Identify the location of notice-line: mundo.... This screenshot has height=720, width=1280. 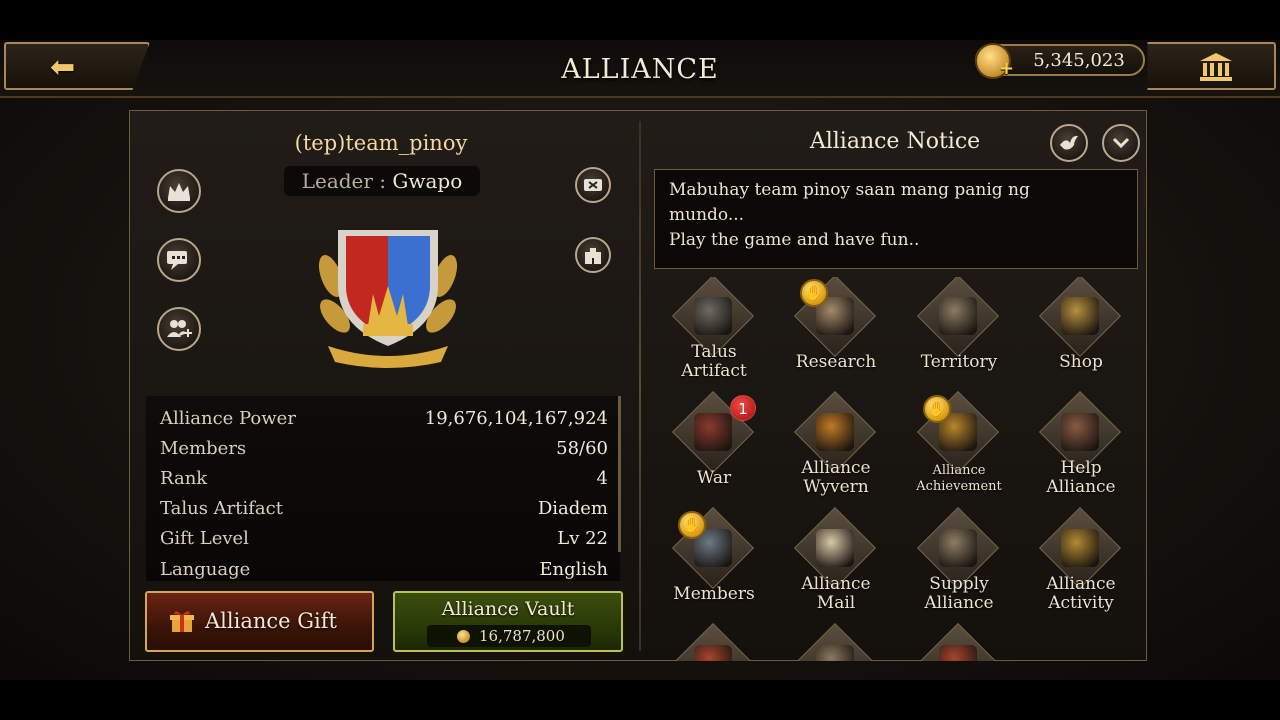
(707, 215).